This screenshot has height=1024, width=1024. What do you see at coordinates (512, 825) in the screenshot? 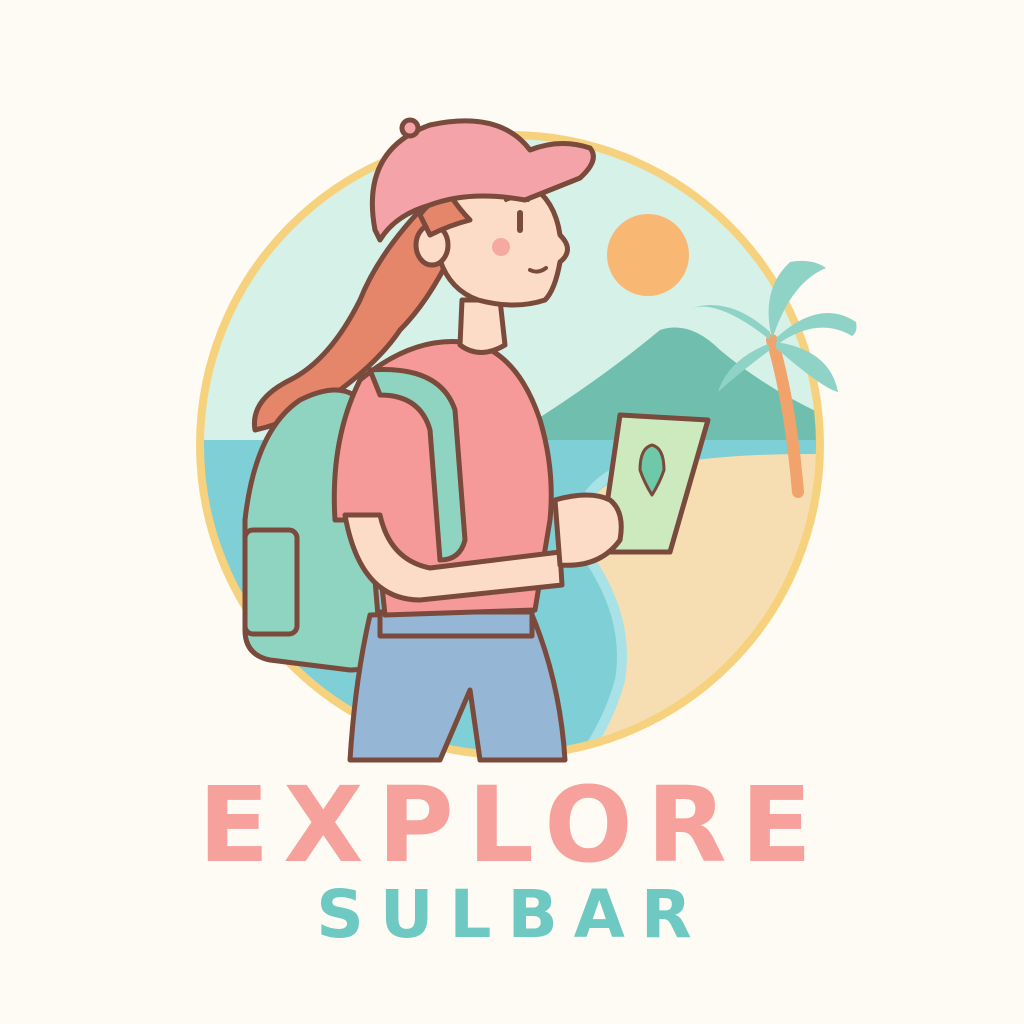
I see `logo-title: EXPLORE` at bounding box center [512, 825].